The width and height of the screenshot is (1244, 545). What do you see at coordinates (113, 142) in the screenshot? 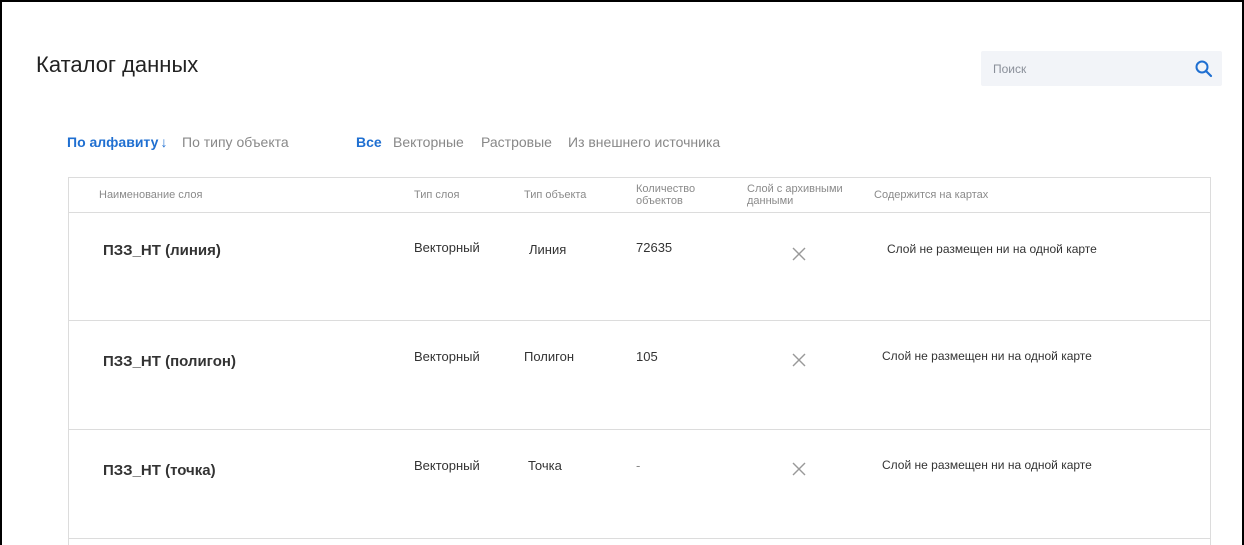
I see `sort-alphabet-label: По алфавиту` at bounding box center [113, 142].